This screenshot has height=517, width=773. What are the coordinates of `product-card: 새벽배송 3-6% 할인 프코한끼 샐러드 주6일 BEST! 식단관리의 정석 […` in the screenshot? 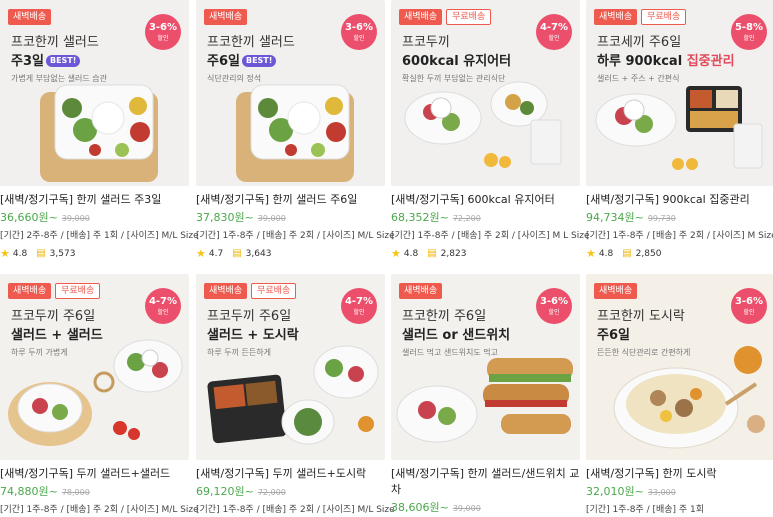 It's located at (295, 130).